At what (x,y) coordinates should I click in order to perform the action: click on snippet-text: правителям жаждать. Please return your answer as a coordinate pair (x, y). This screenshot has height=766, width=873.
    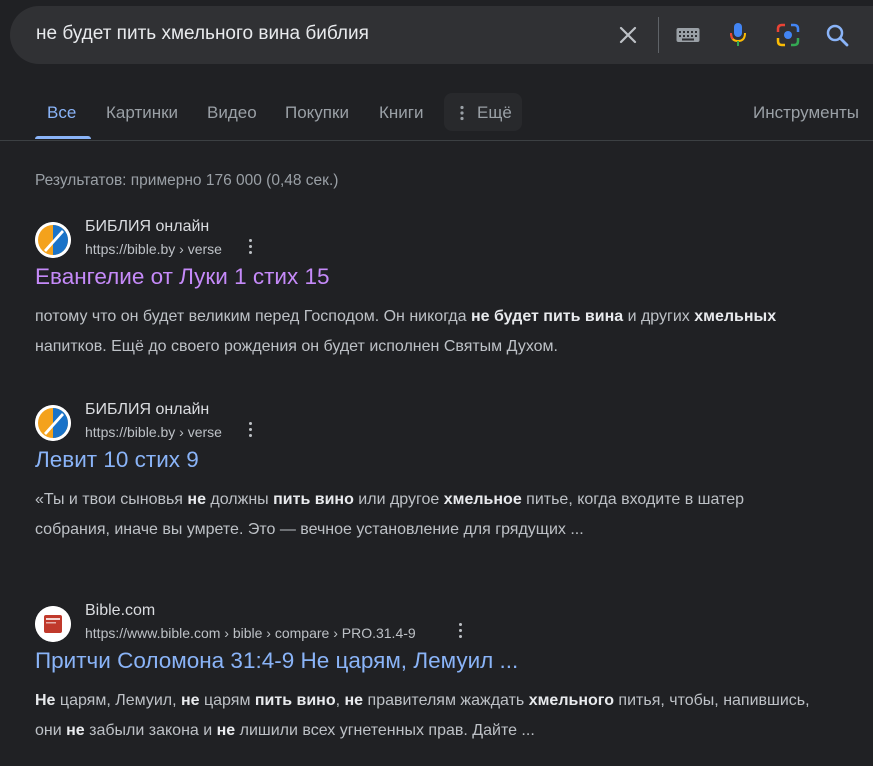
    Looking at the image, I should click on (446, 700).